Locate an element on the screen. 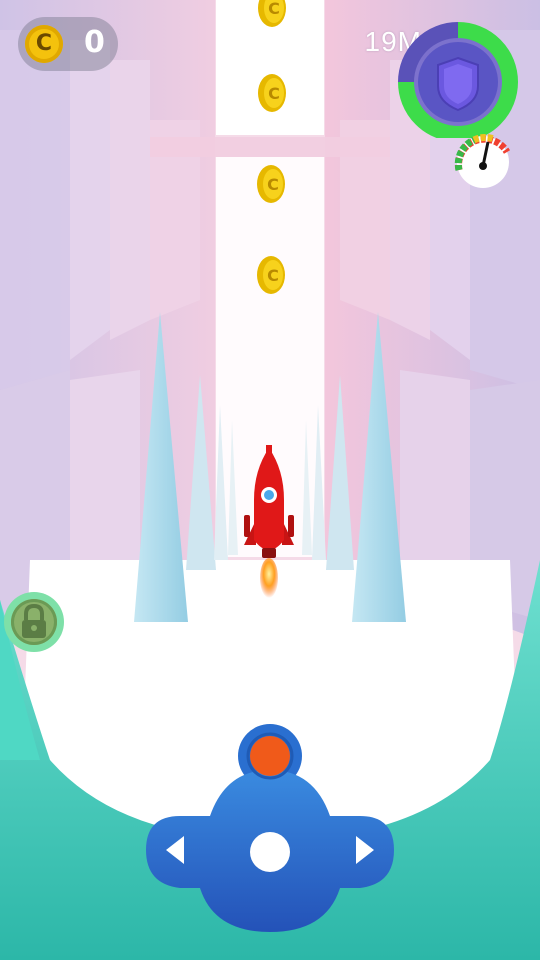 Image resolution: width=540 pixels, height=960 pixels. coin-count: 0 is located at coordinates (94, 42).